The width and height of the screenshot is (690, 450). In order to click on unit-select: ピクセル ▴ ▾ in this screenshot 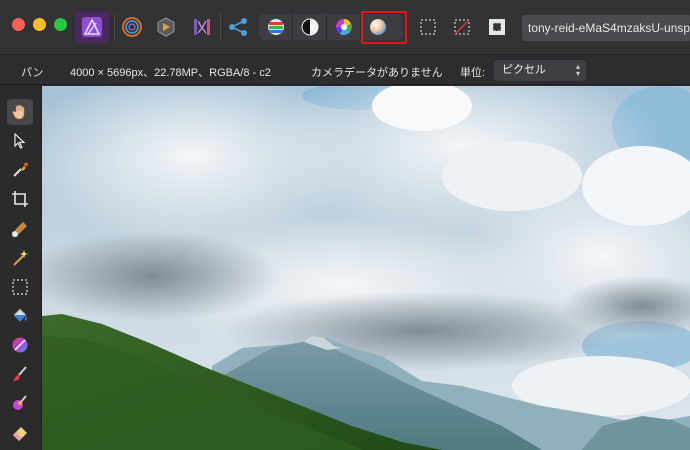, I will do `click(540, 70)`.